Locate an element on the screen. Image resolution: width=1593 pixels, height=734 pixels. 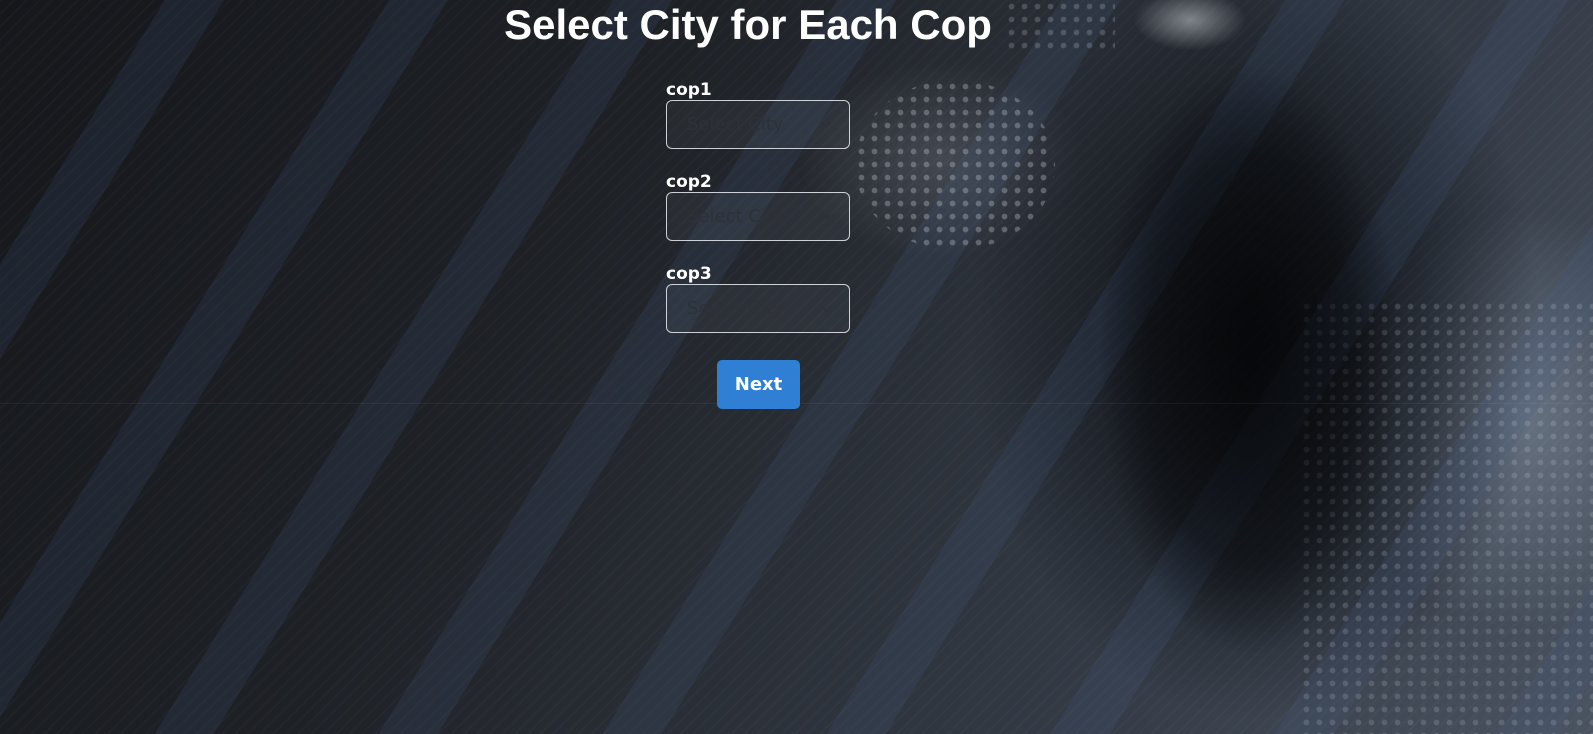
cop3-field: cop3 Select City is located at coordinates (759, 310).